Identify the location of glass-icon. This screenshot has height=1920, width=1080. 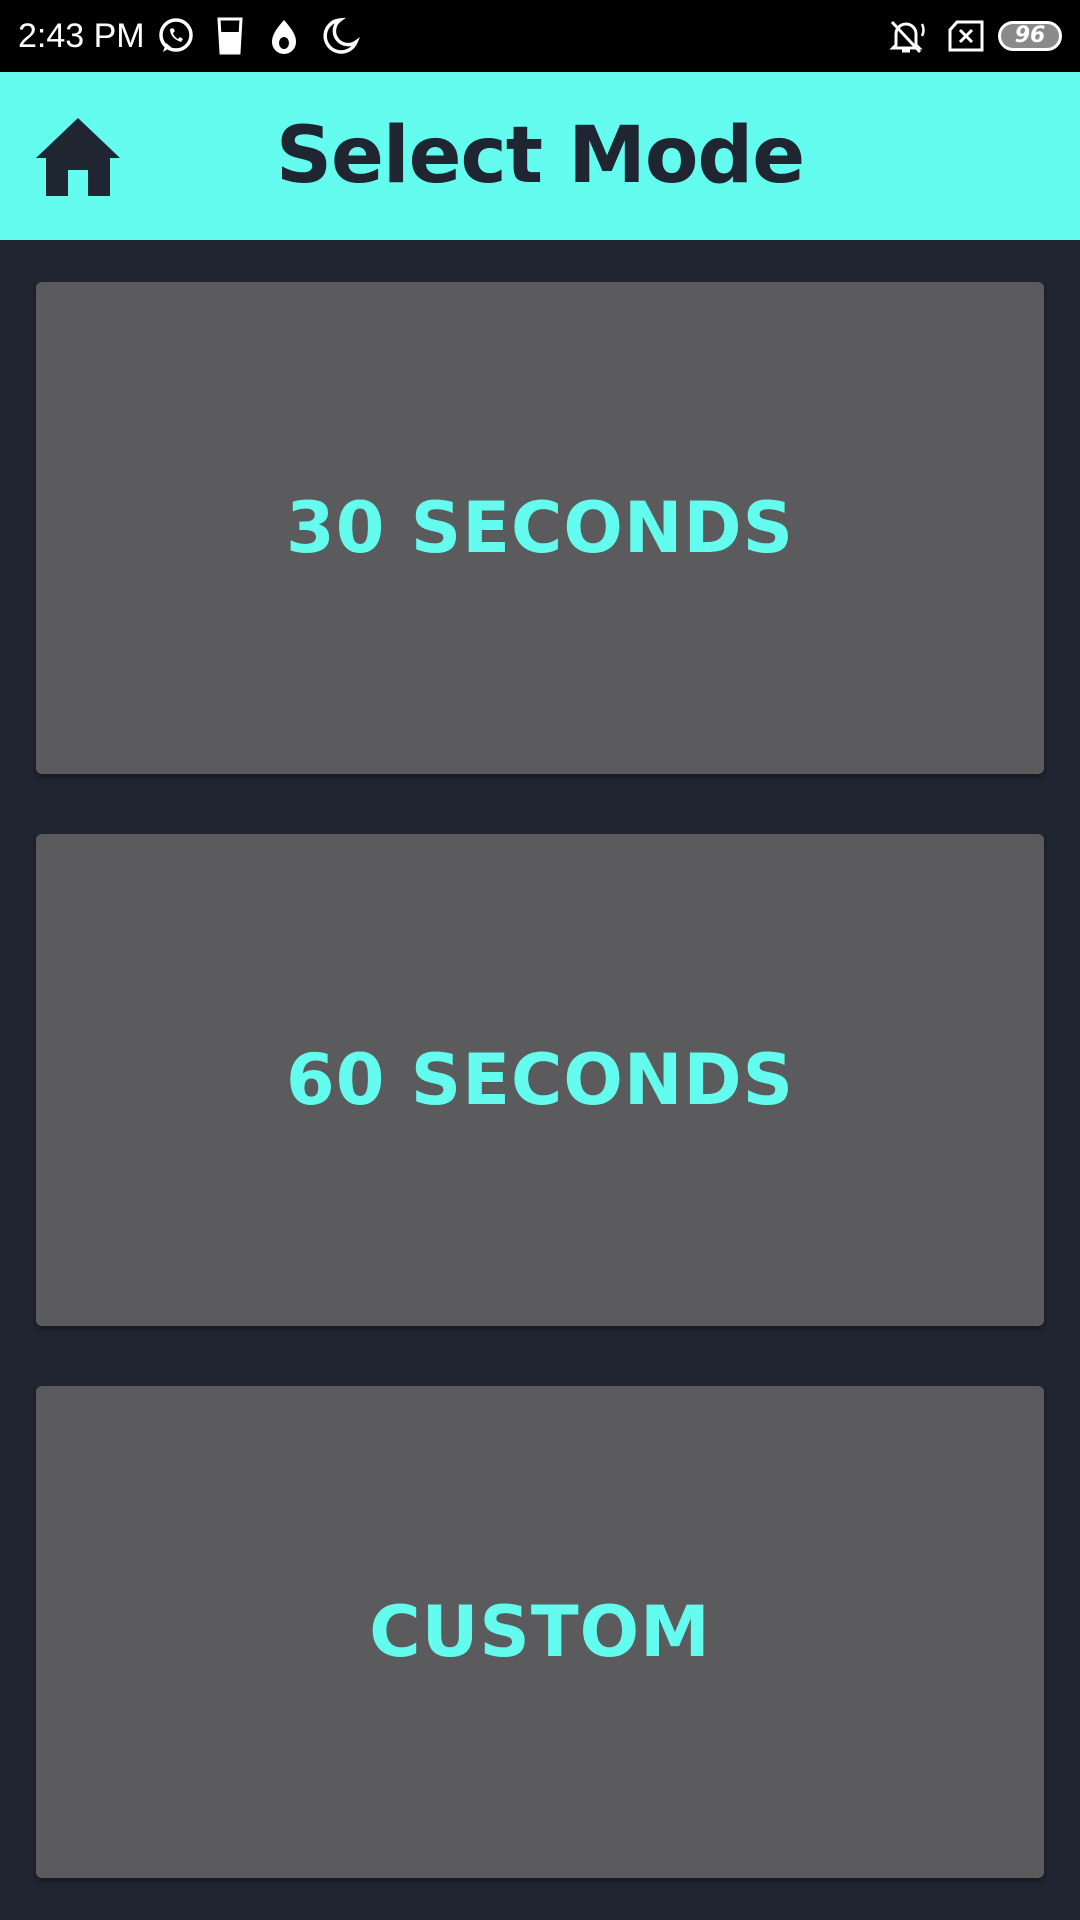
(230, 36).